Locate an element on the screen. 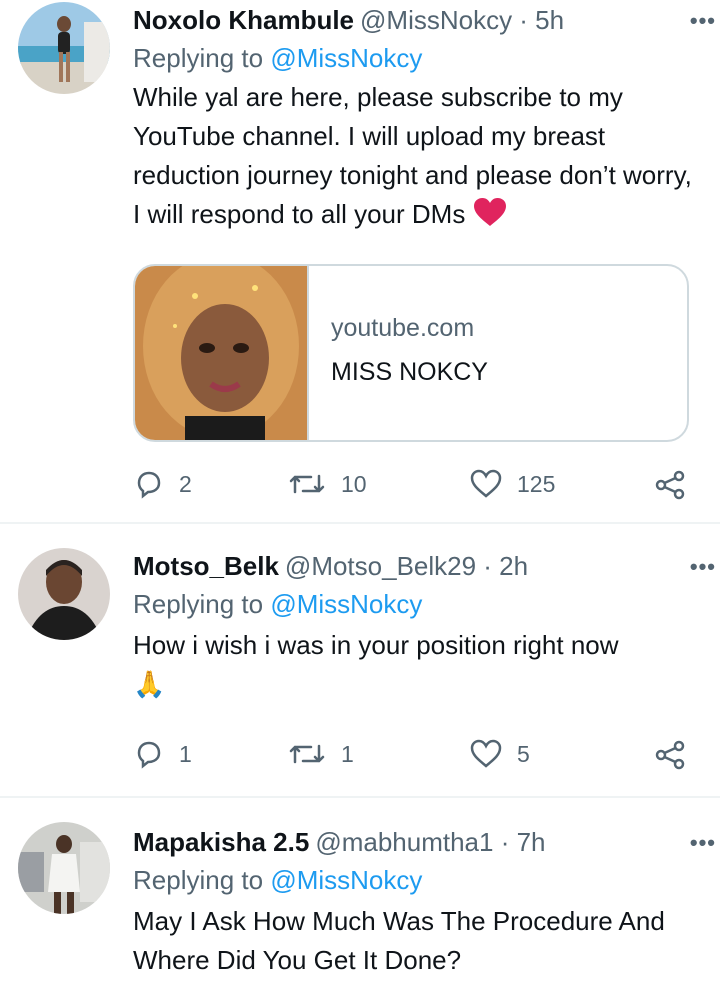  retweet-button: 1 is located at coordinates (320, 754).